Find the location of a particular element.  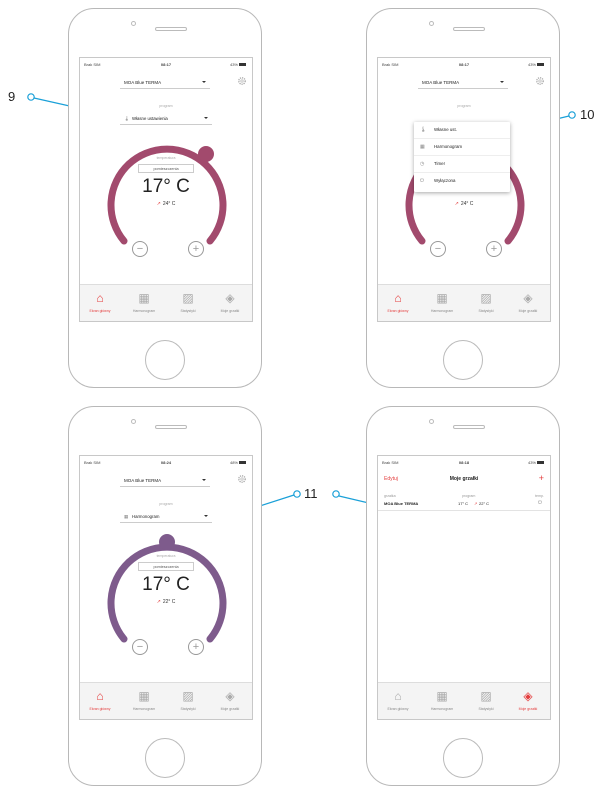

battery: 43% is located at coordinates (238, 64).